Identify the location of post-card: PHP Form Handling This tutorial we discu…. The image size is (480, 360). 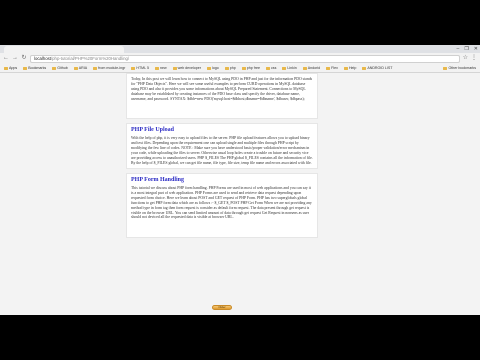
(222, 205).